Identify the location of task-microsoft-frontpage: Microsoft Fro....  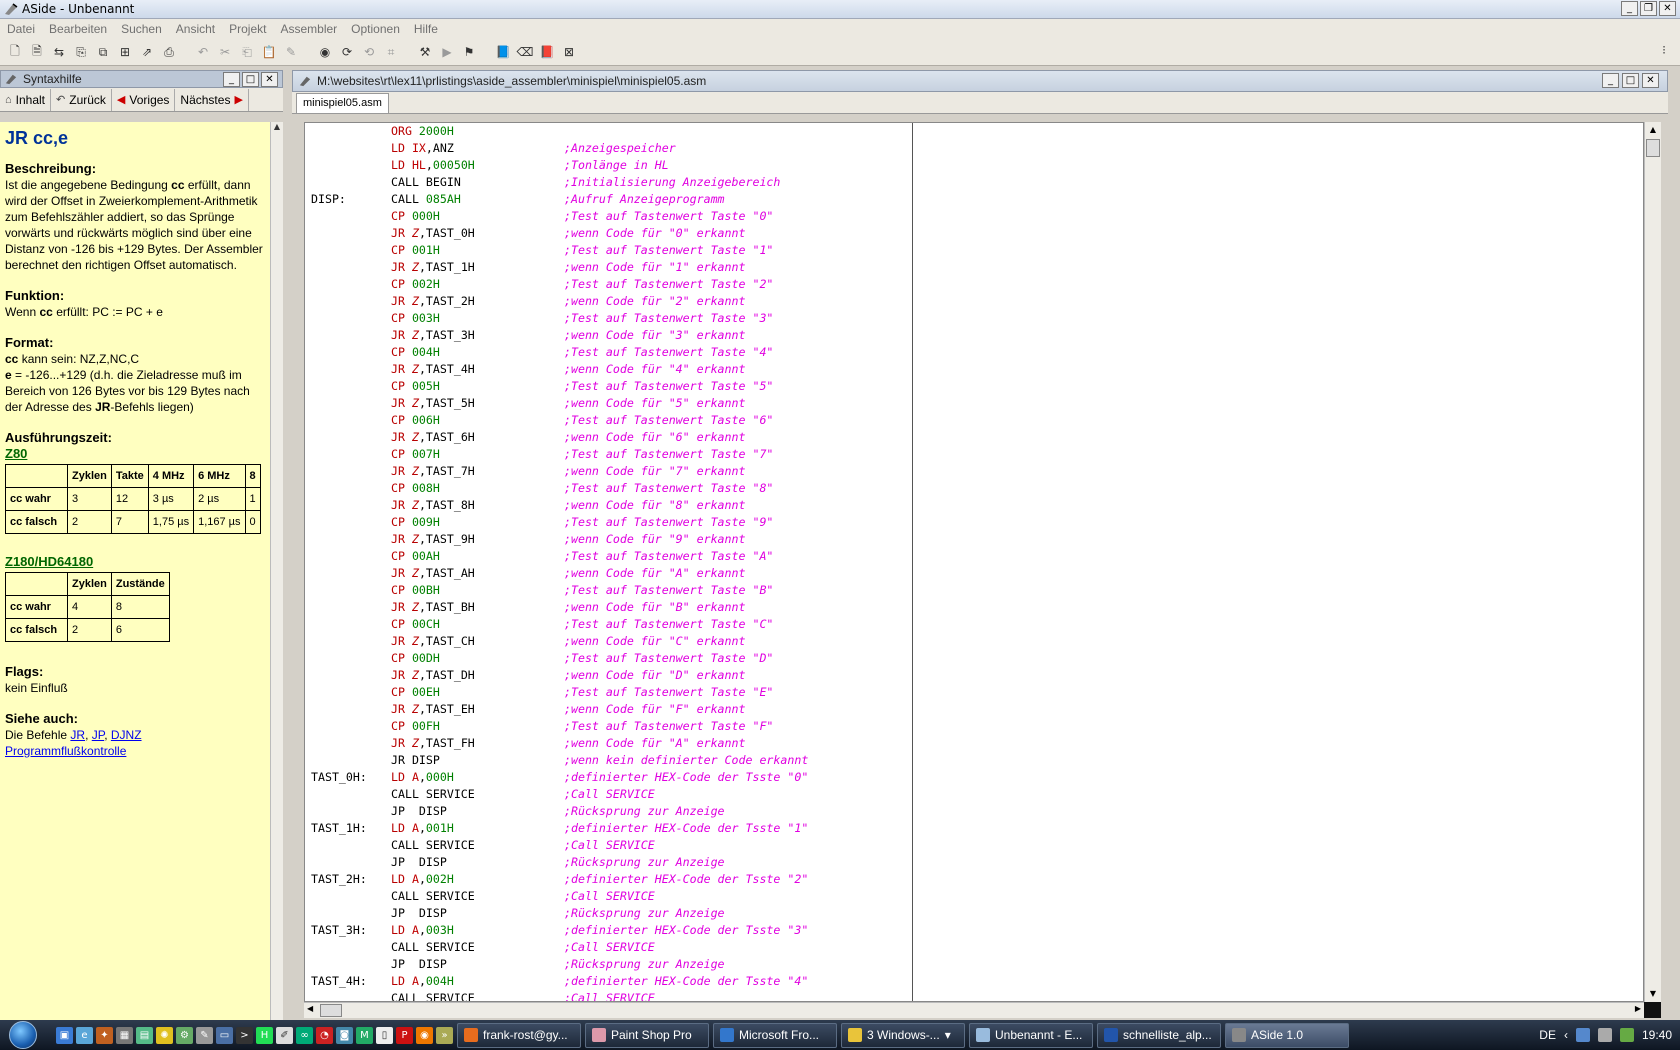
(775, 1035).